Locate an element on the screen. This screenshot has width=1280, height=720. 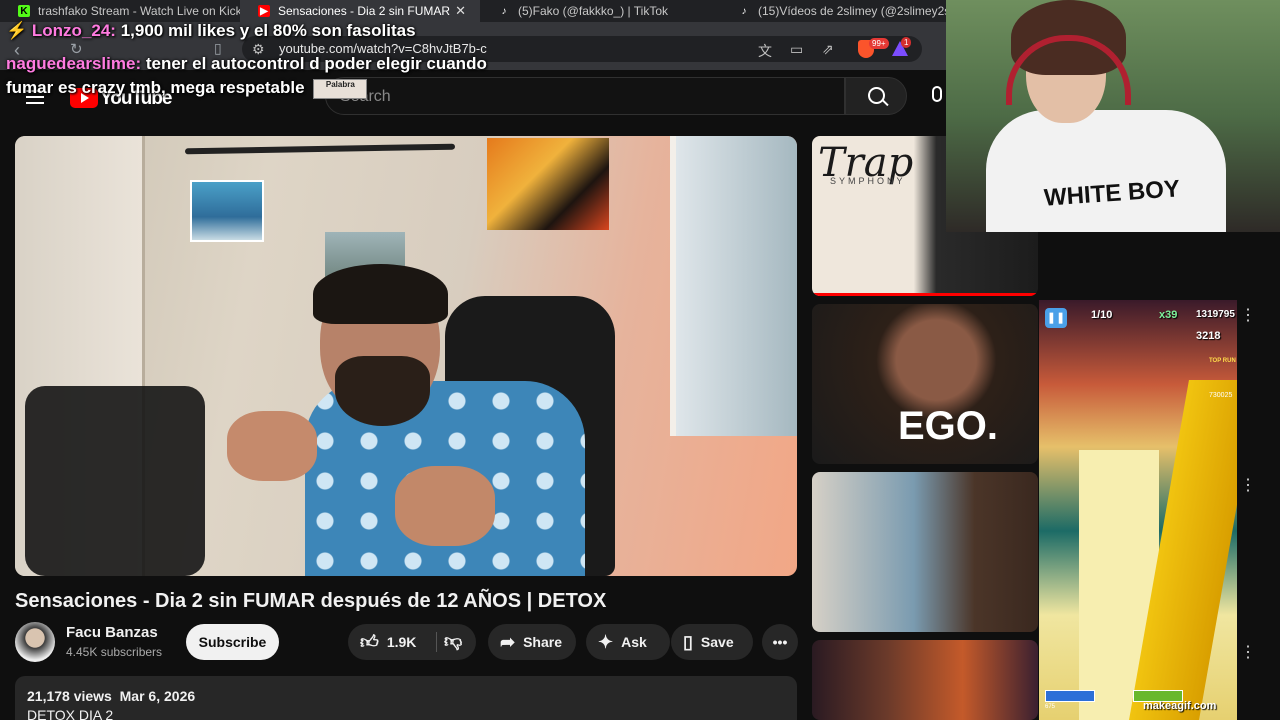
tab-kick: K trashfako Stream - Watch Live on Kick is located at coordinates (120, 11).